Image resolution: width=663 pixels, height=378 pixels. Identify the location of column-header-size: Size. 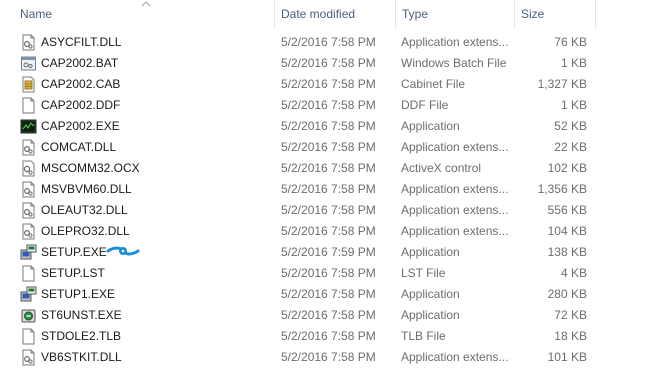
(555, 14).